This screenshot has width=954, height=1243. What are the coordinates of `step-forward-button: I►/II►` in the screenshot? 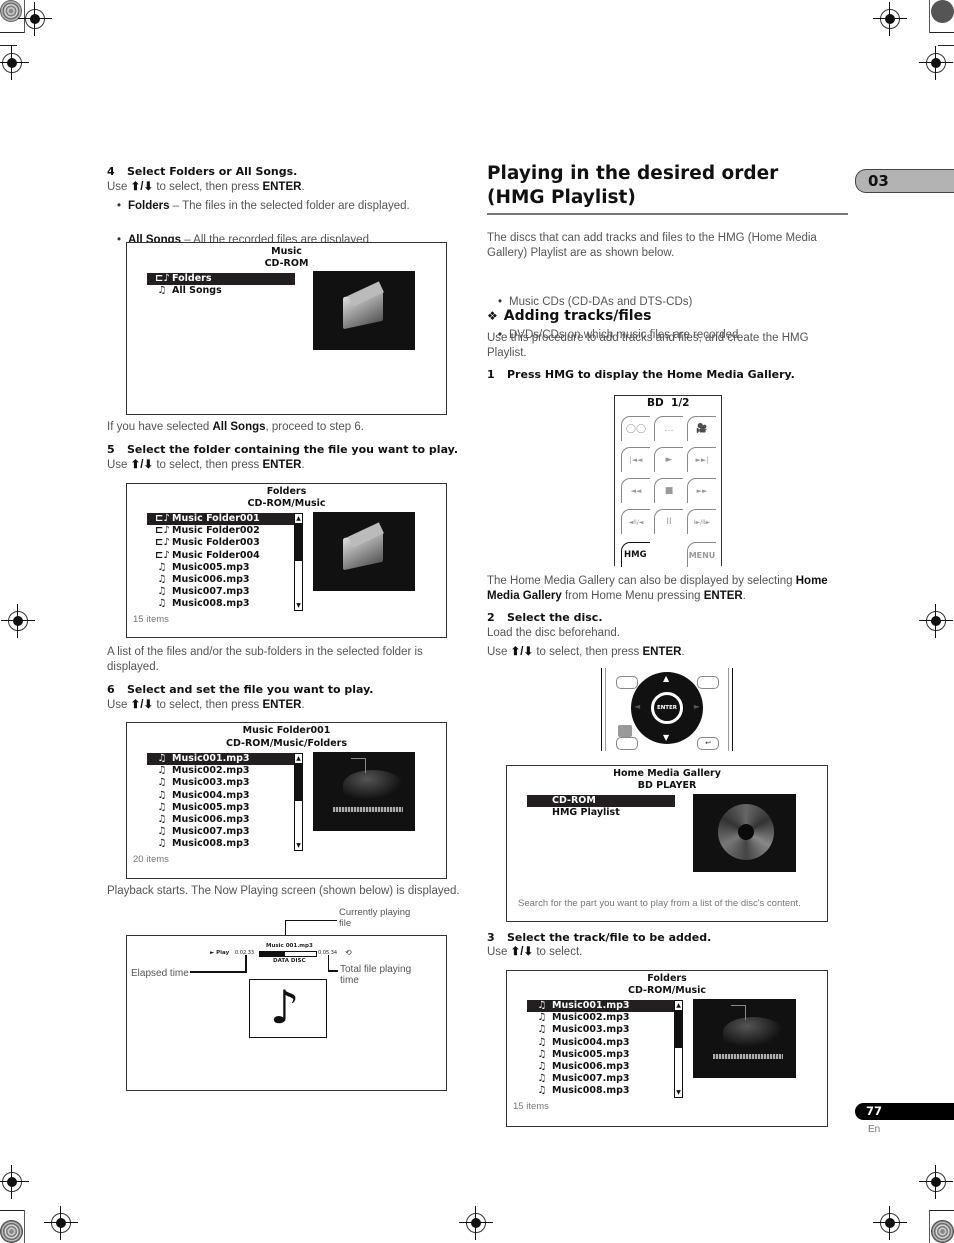 It's located at (701, 521).